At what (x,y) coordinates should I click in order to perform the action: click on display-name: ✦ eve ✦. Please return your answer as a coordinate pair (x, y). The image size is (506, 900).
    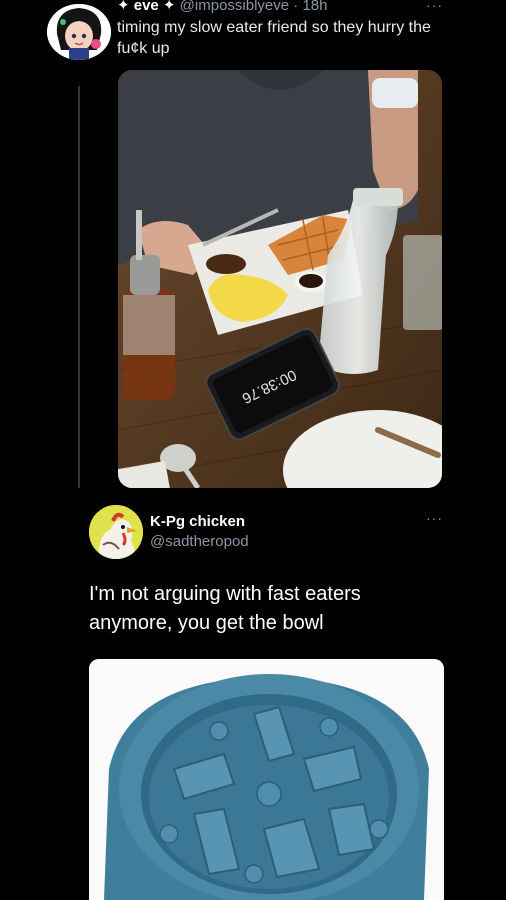
    Looking at the image, I should click on (146, 7).